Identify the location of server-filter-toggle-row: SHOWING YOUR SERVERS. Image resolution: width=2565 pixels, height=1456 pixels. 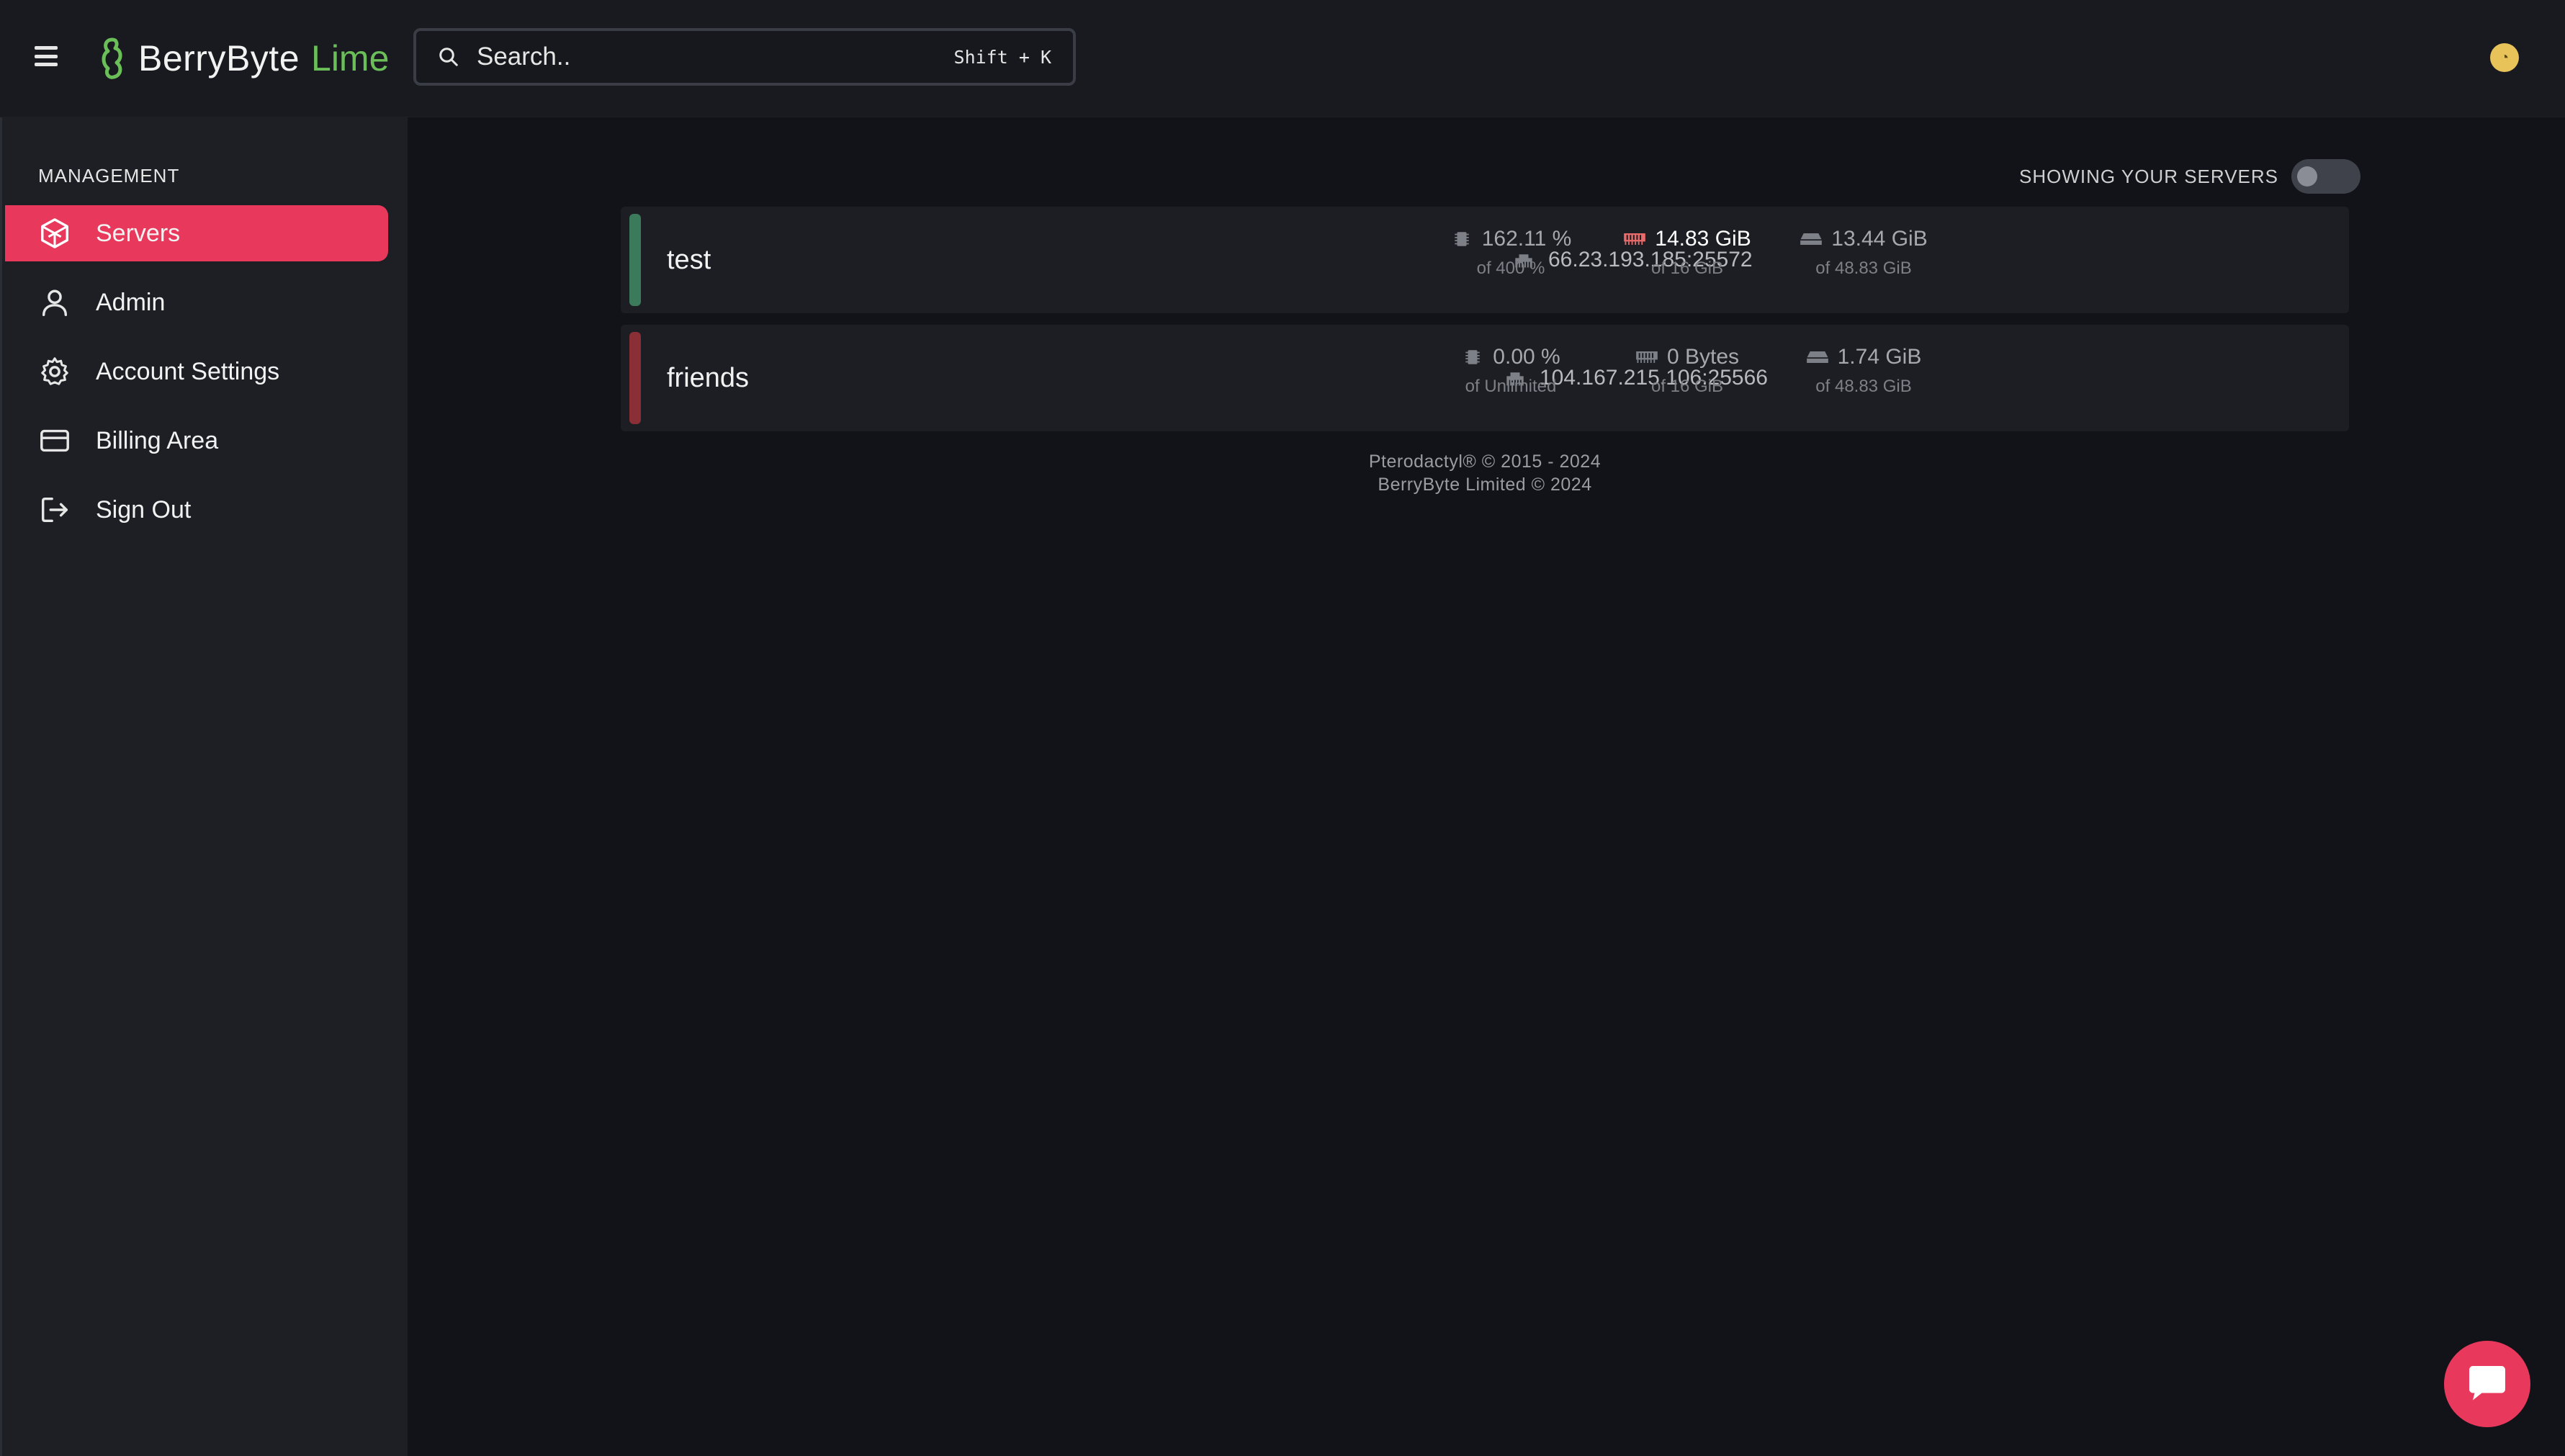
(2189, 176).